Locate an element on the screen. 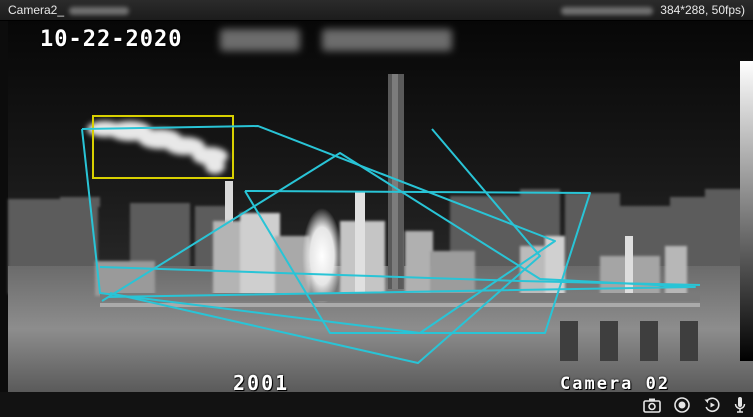 The width and height of the screenshot is (753, 417). osd-channel-code: 2001 is located at coordinates (261, 381).